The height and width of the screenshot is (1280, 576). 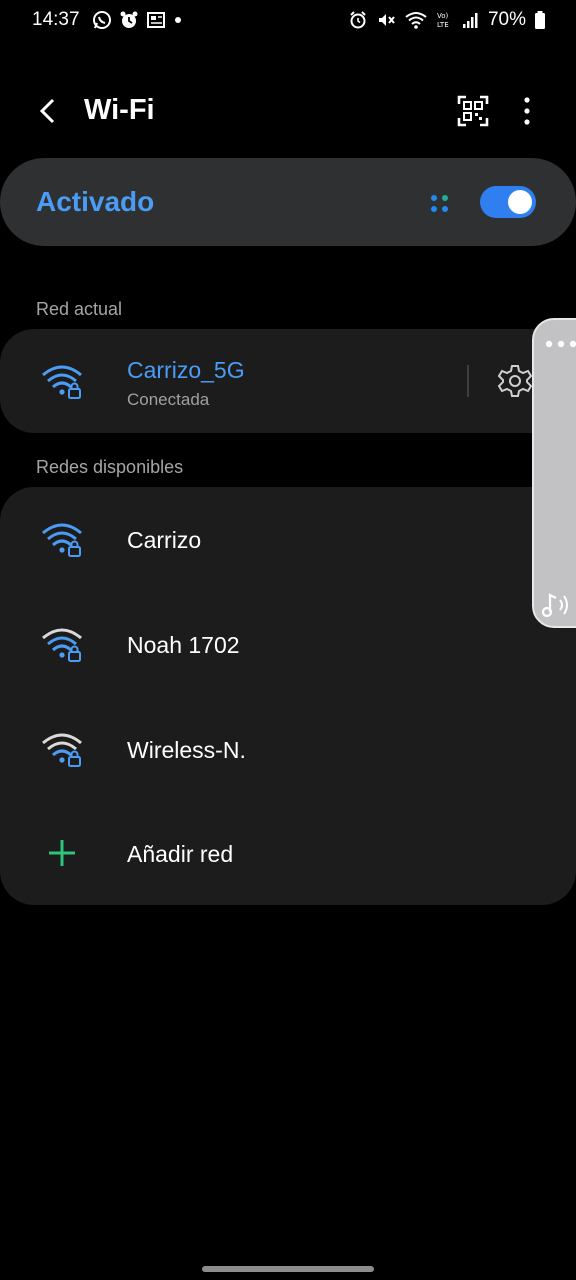 I want to click on news-icon, so click(x=156, y=20).